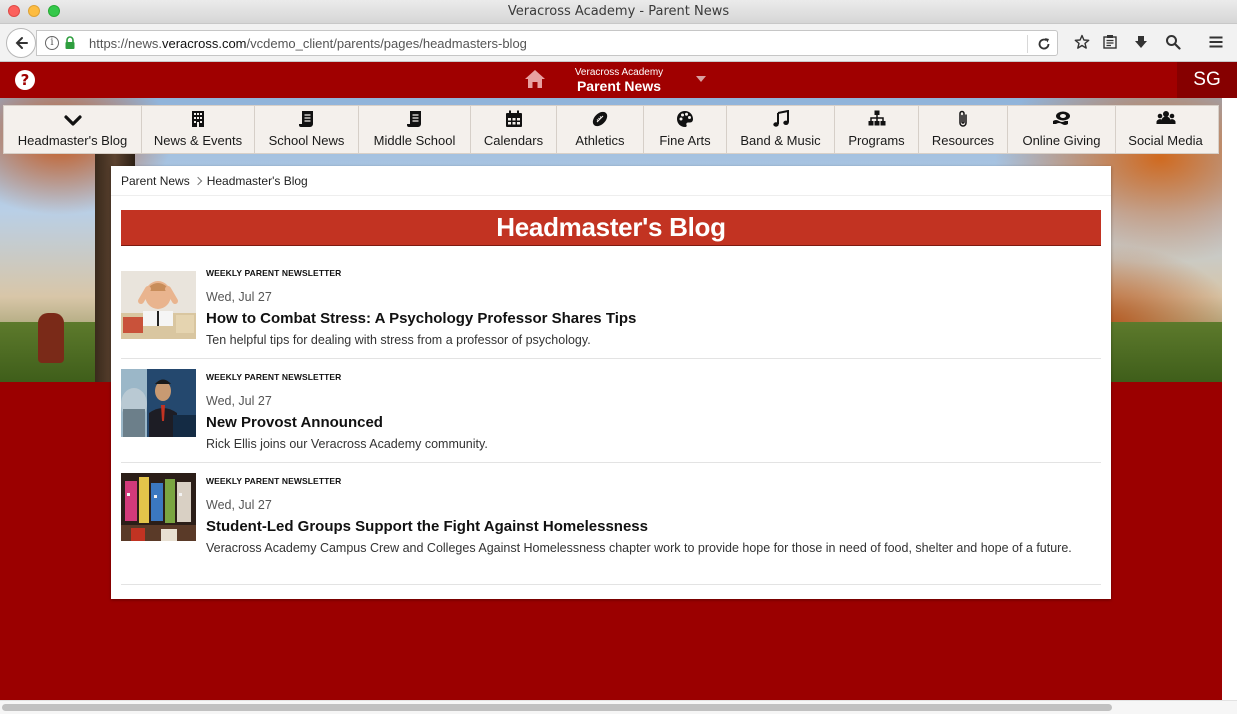 Image resolution: width=1237 pixels, height=714 pixels. Describe the element at coordinates (963, 140) in the screenshot. I see `nav-label: Resources` at that location.